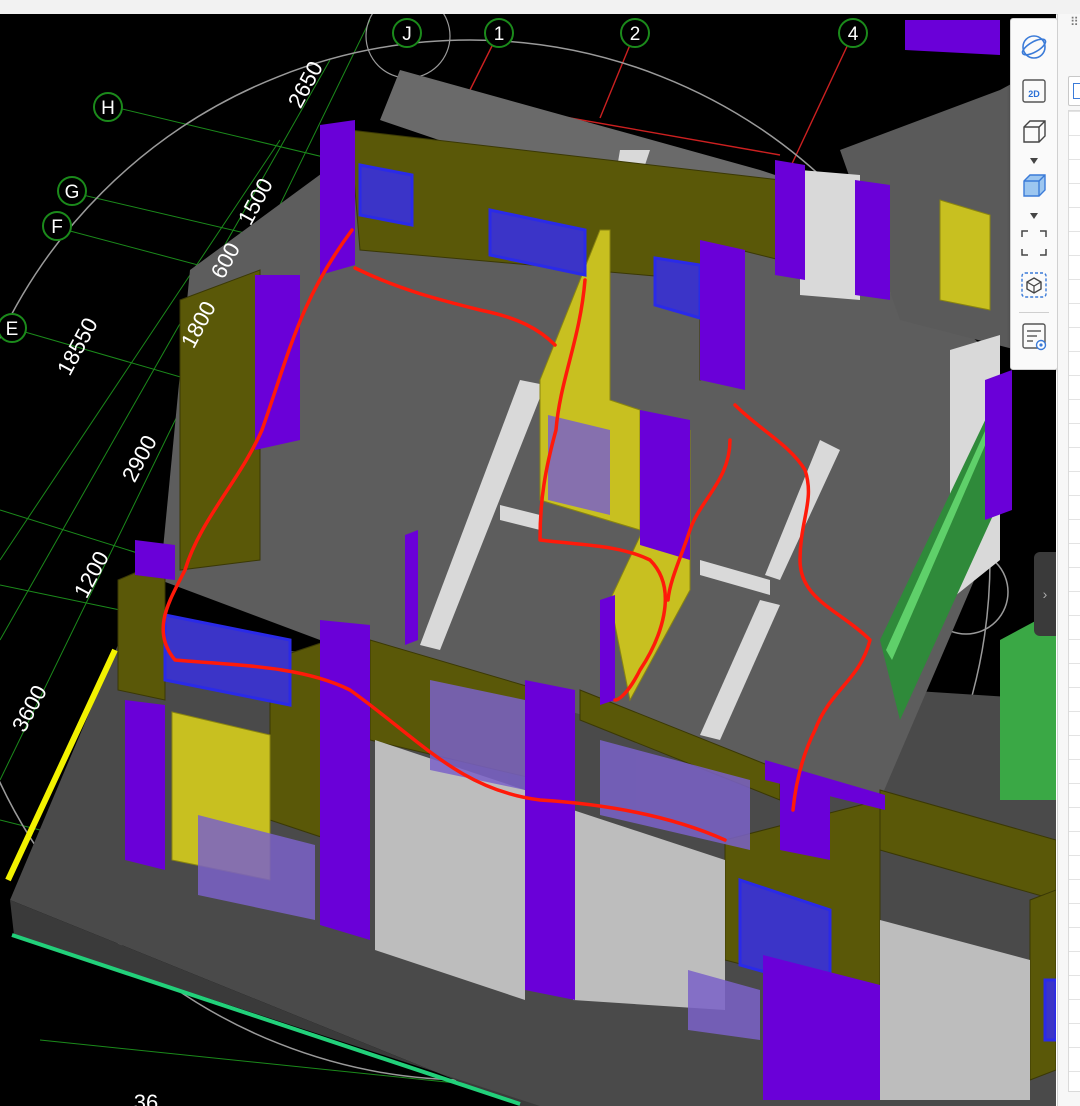 This screenshot has width=1080, height=1106. I want to click on view-mode-dropdown, so click(1034, 161).